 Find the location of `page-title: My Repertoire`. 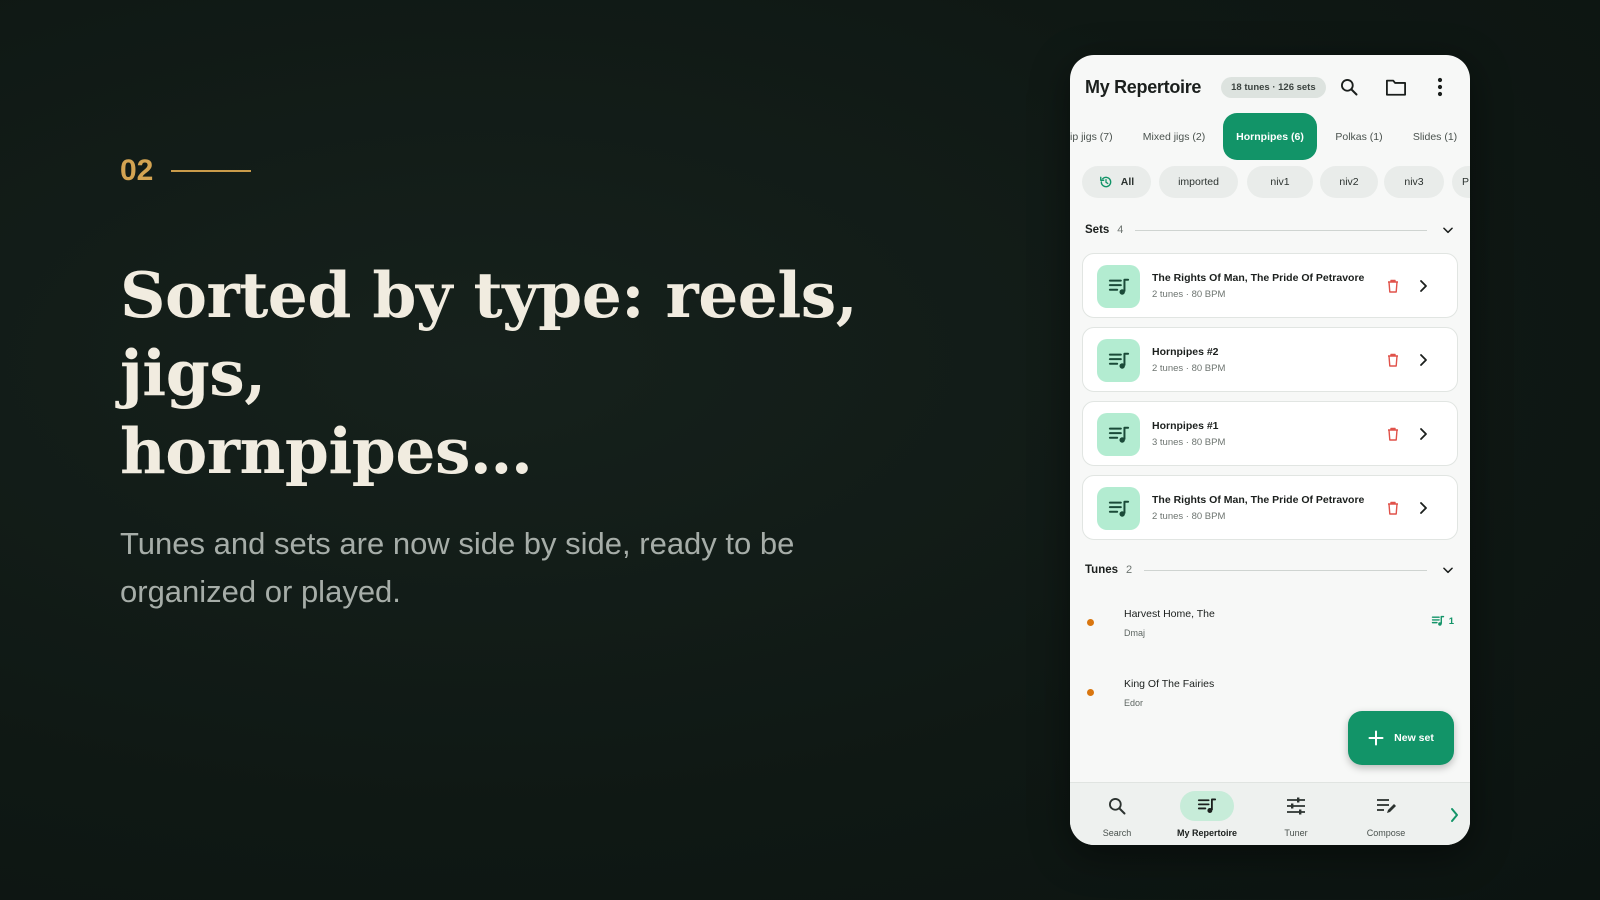

page-title: My Repertoire is located at coordinates (1143, 86).